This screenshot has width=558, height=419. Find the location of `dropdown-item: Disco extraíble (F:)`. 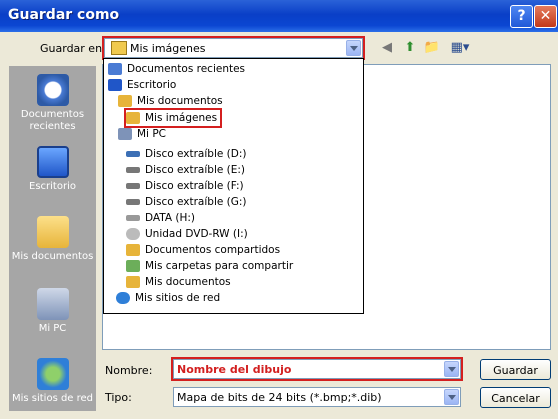

dropdown-item: Disco extraíble (F:) is located at coordinates (185, 186).